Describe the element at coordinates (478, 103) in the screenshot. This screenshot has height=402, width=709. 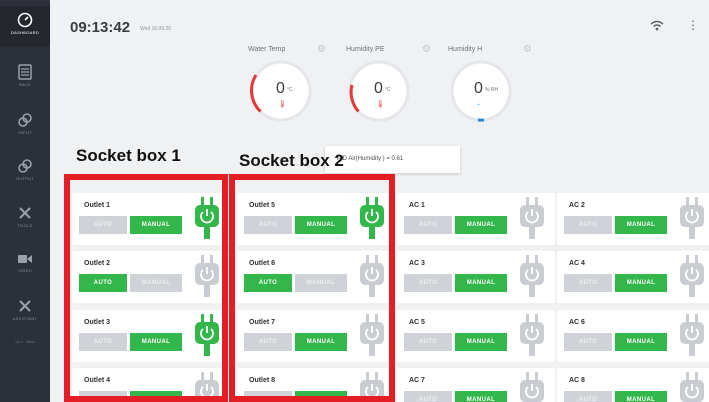
I see `droplet-icon: 💧︎` at that location.